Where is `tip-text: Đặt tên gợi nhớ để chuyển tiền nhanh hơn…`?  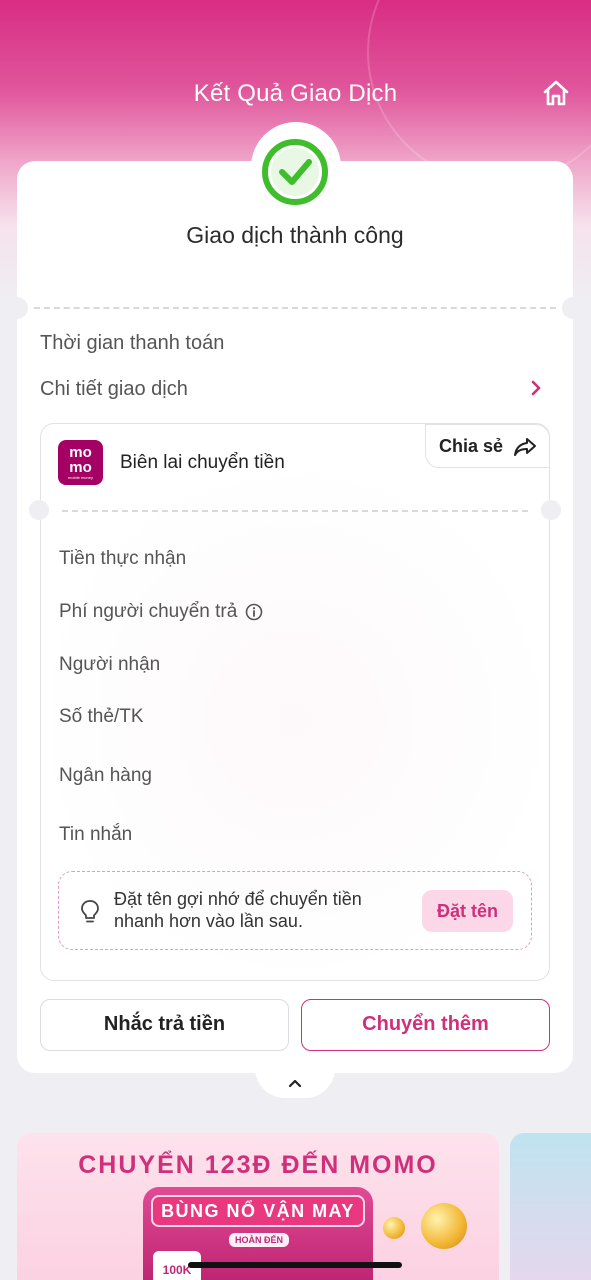
tip-text: Đặt tên gợi nhớ để chuyển tiền nhanh hơn… is located at coordinates (238, 910).